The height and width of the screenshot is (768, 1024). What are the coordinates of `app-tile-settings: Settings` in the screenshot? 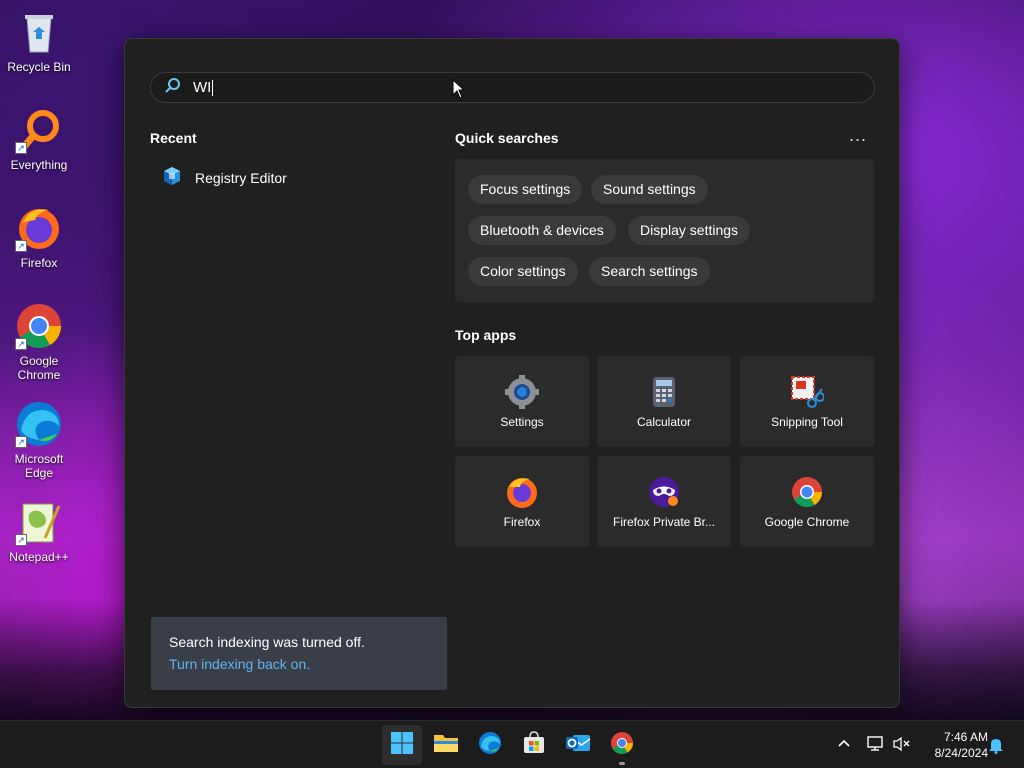 It's located at (522, 401).